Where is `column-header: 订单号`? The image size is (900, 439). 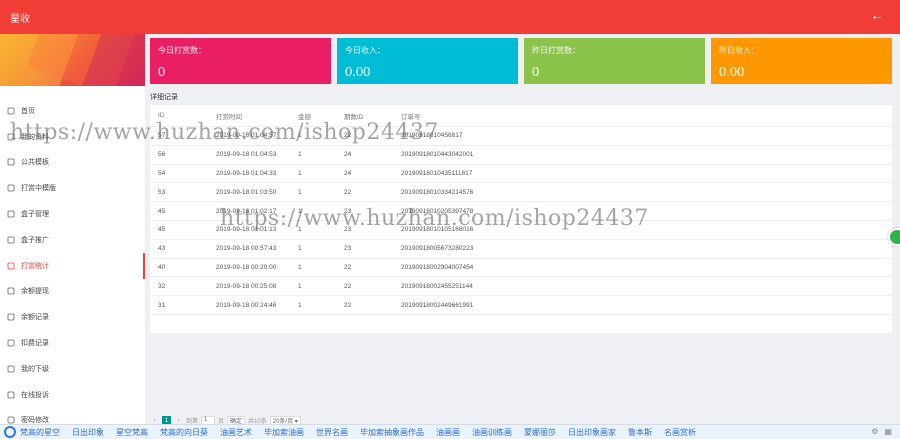 column-header: 订单号 is located at coordinates (501, 116).